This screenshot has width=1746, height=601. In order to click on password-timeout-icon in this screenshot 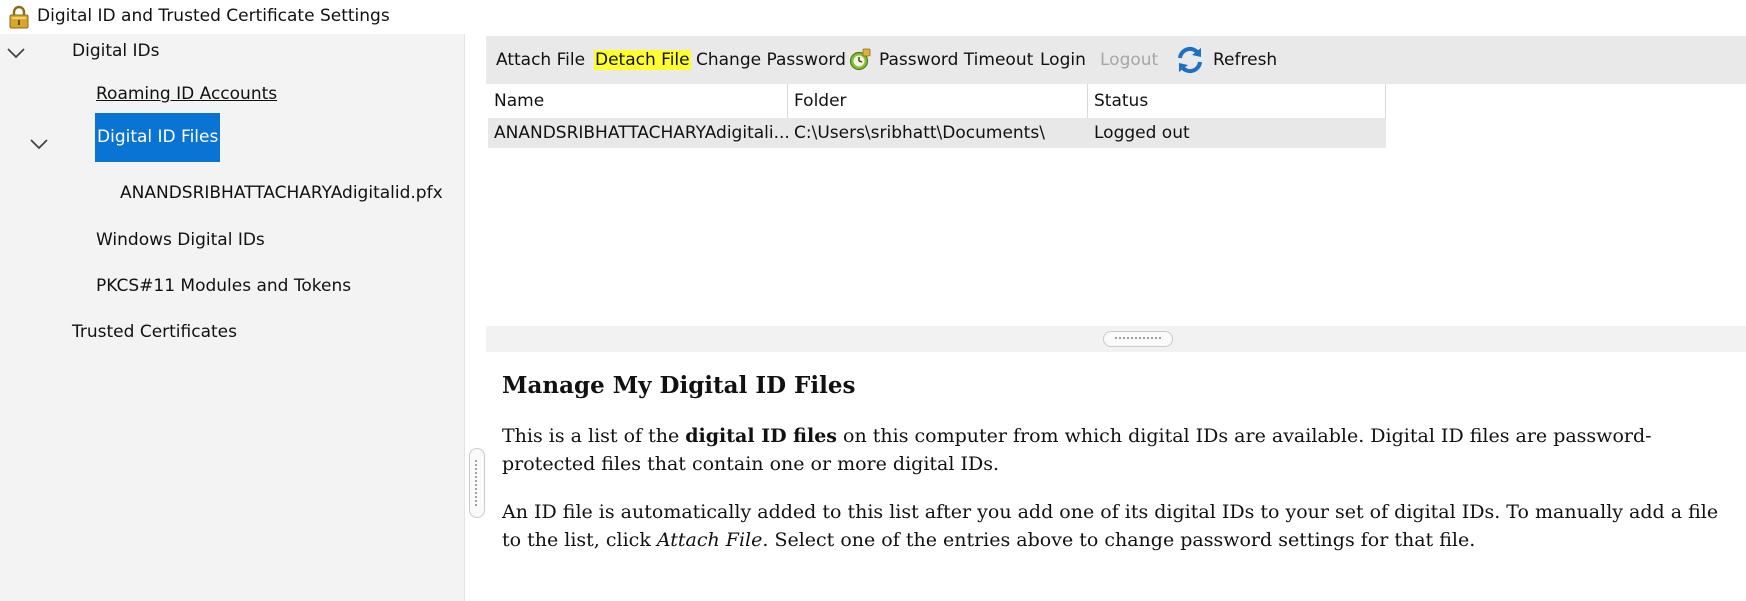, I will do `click(860, 60)`.